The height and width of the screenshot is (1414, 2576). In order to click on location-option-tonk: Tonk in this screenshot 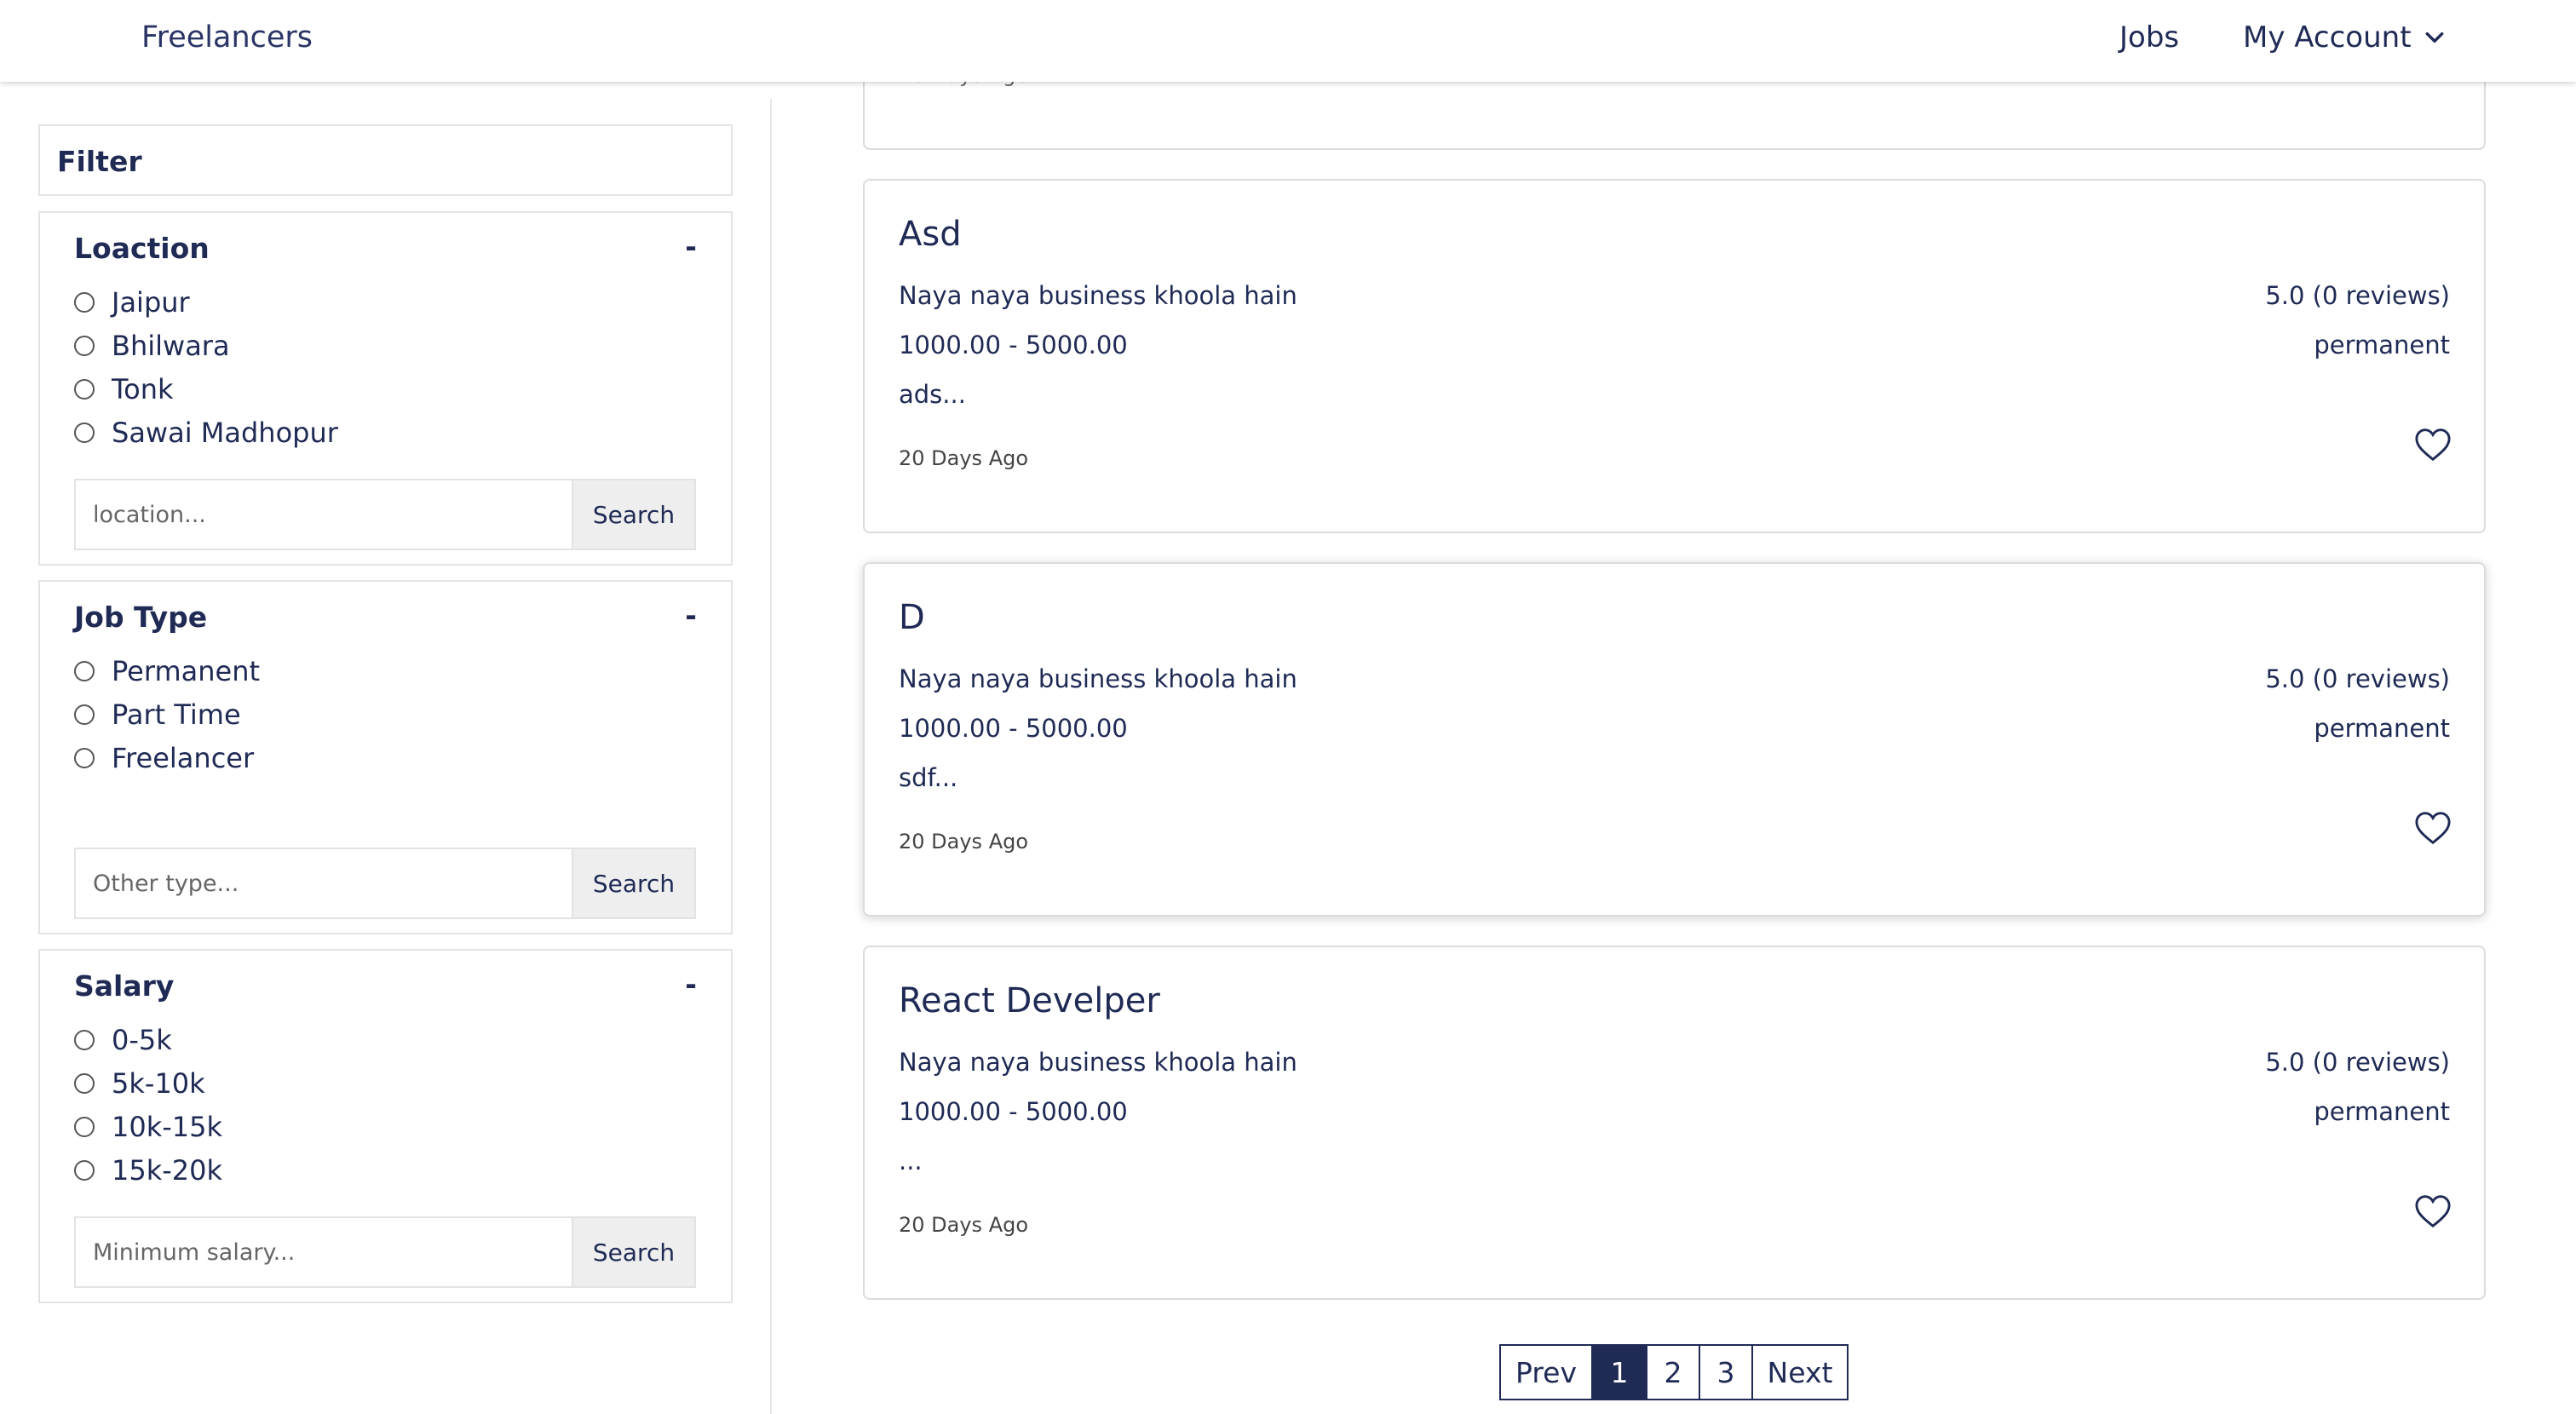, I will do `click(124, 389)`.